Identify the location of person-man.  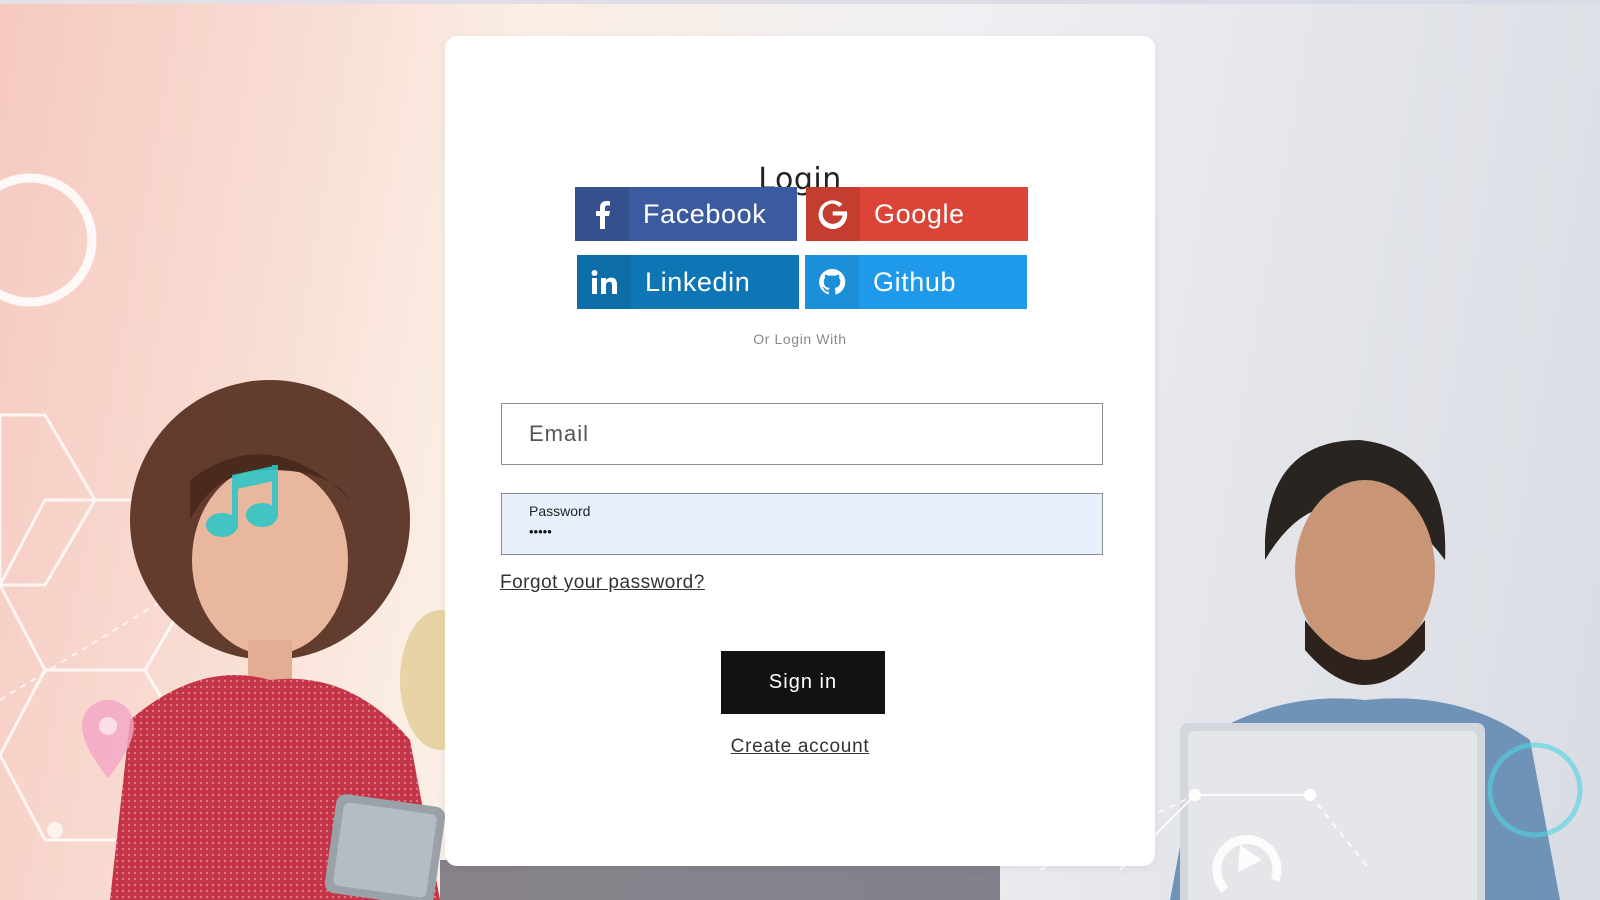
(1365, 670).